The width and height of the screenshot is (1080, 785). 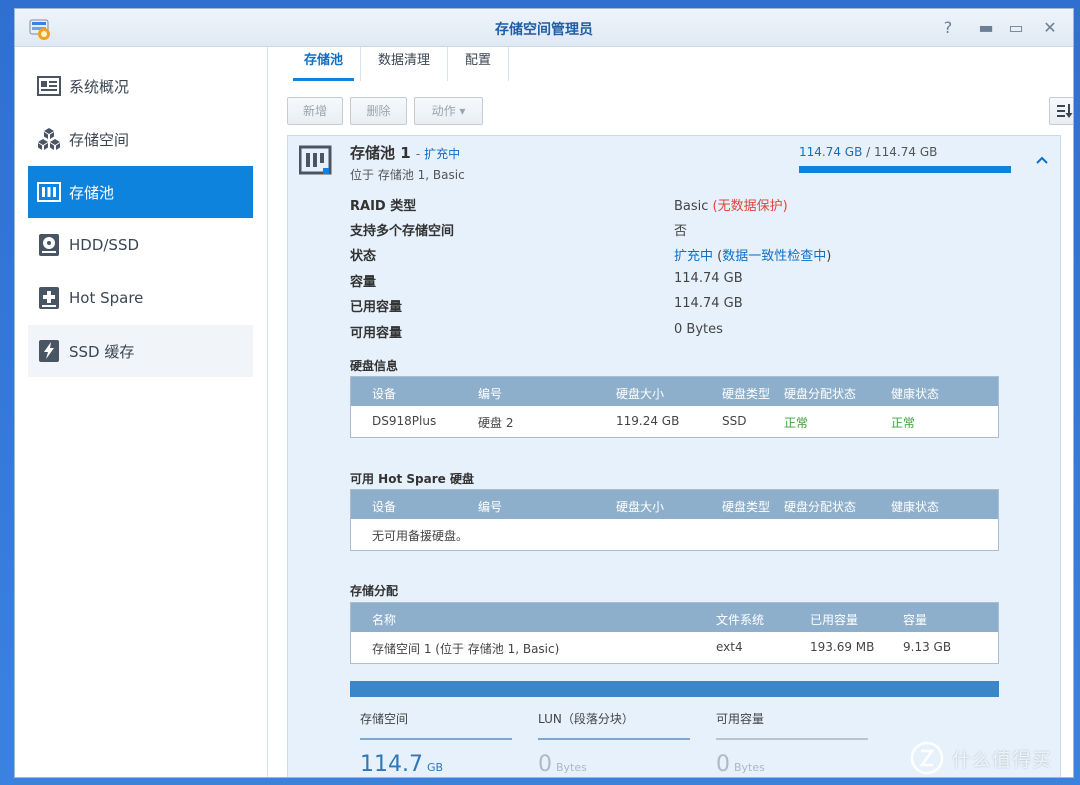 I want to click on status-consistency-check-link: 数据一致性检查中, so click(x=774, y=256).